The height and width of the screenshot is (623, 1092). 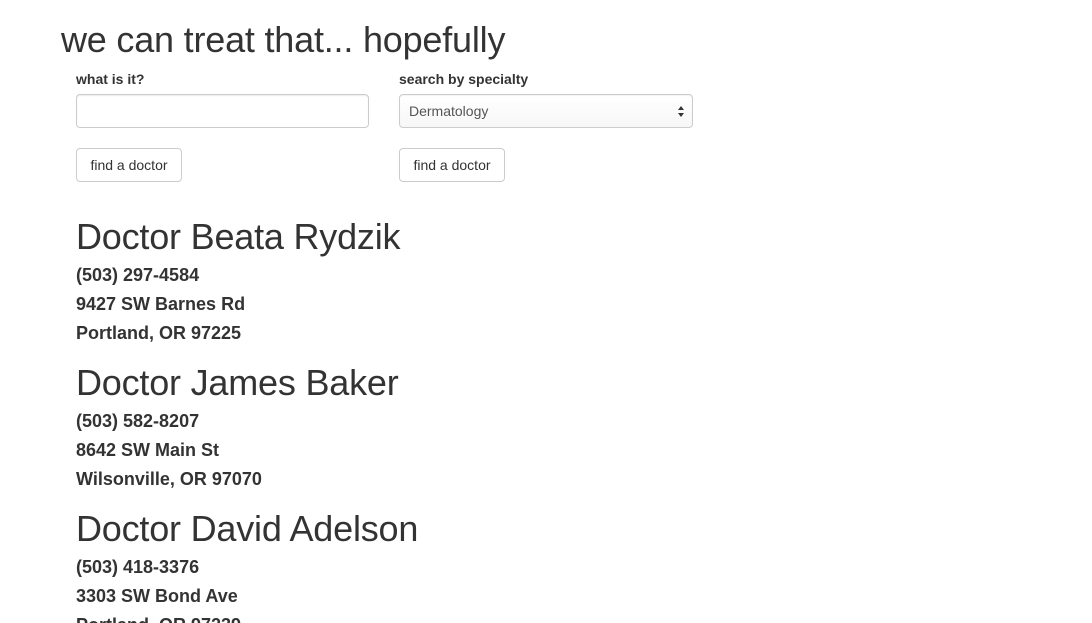 I want to click on condition-search-group: what is it?, so click(x=223, y=99).